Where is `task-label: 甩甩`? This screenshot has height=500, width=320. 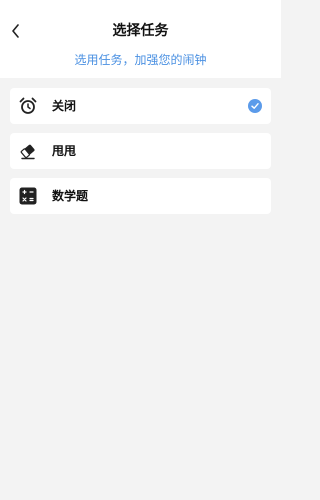 task-label: 甩甩 is located at coordinates (64, 151).